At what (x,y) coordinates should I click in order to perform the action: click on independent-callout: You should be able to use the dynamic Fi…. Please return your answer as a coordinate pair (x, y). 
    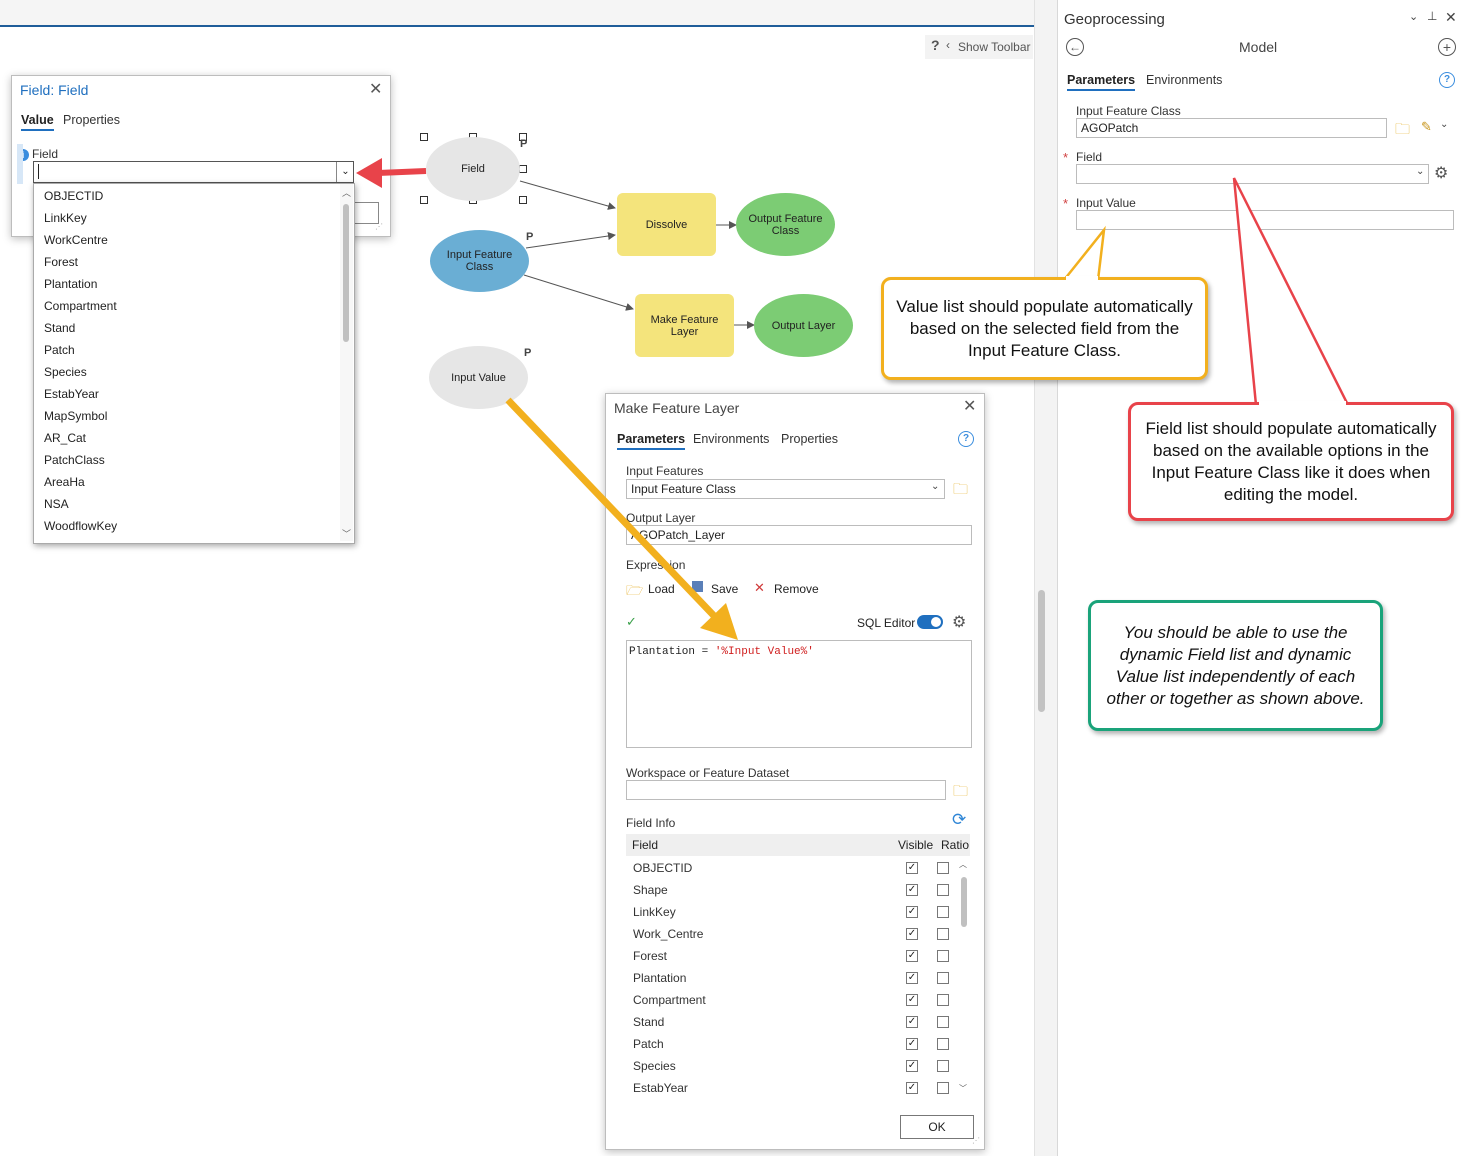
    Looking at the image, I should click on (1235, 665).